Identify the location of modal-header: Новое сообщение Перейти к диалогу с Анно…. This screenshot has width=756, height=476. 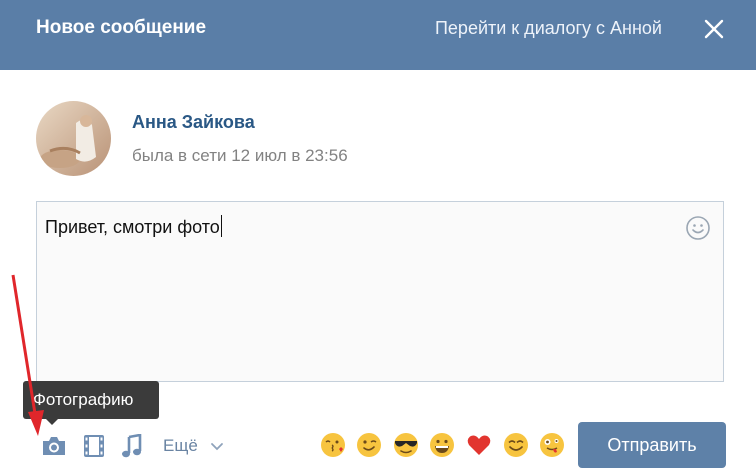
(378, 35).